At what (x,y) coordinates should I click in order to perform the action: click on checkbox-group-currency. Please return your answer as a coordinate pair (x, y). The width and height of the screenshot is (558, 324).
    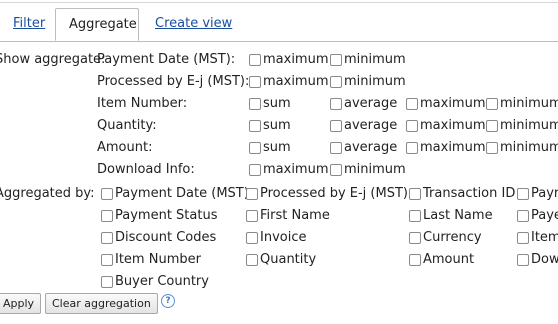
    Looking at the image, I should click on (415, 238).